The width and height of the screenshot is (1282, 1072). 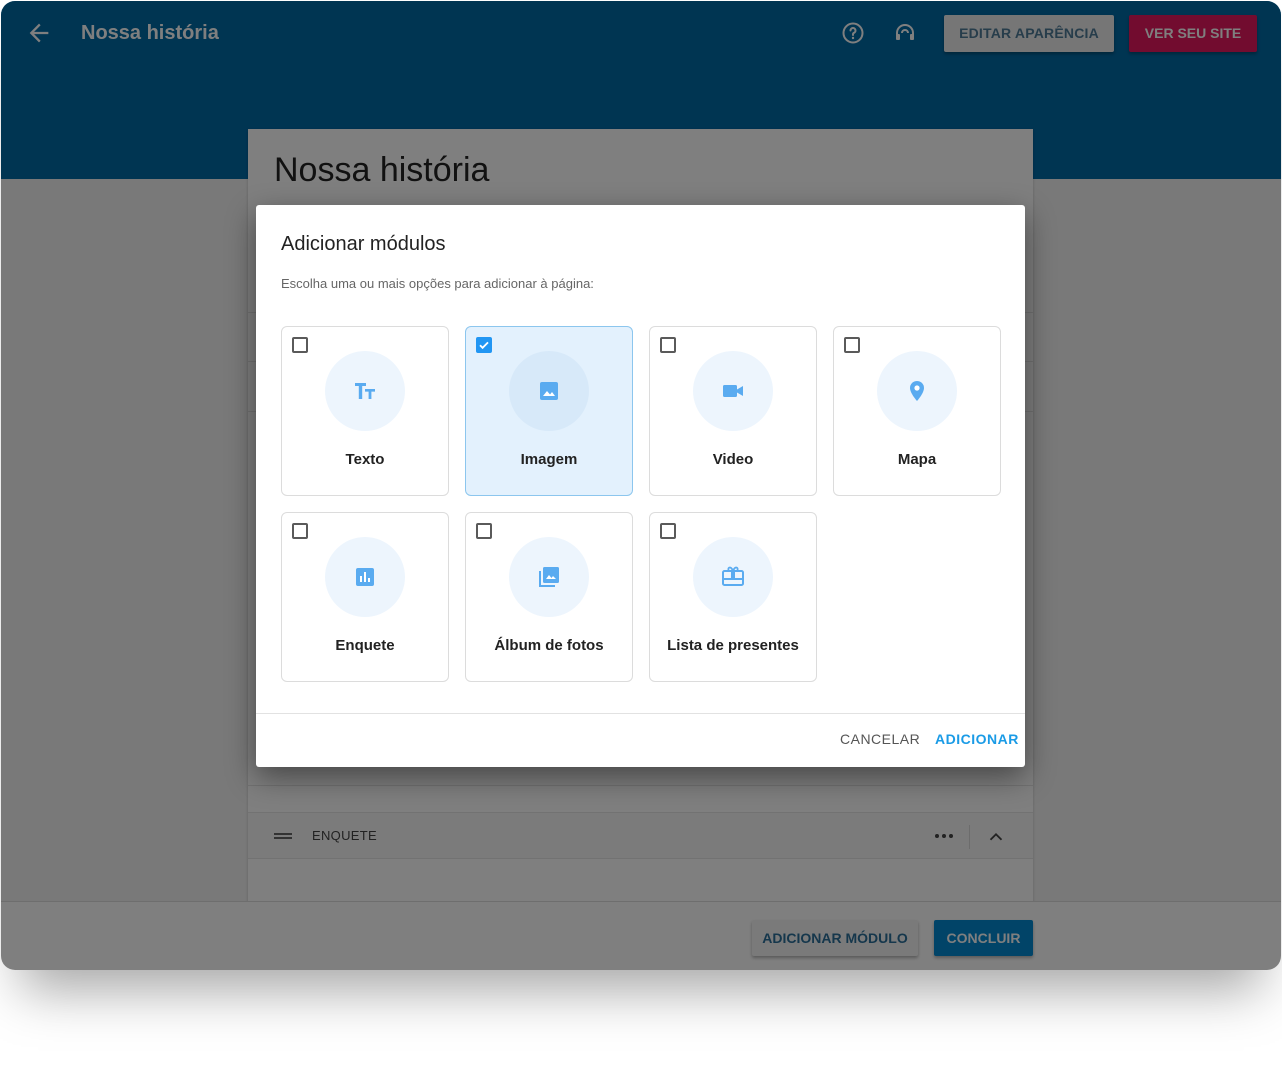 I want to click on module-option-mapa: Mapa, so click(x=917, y=411).